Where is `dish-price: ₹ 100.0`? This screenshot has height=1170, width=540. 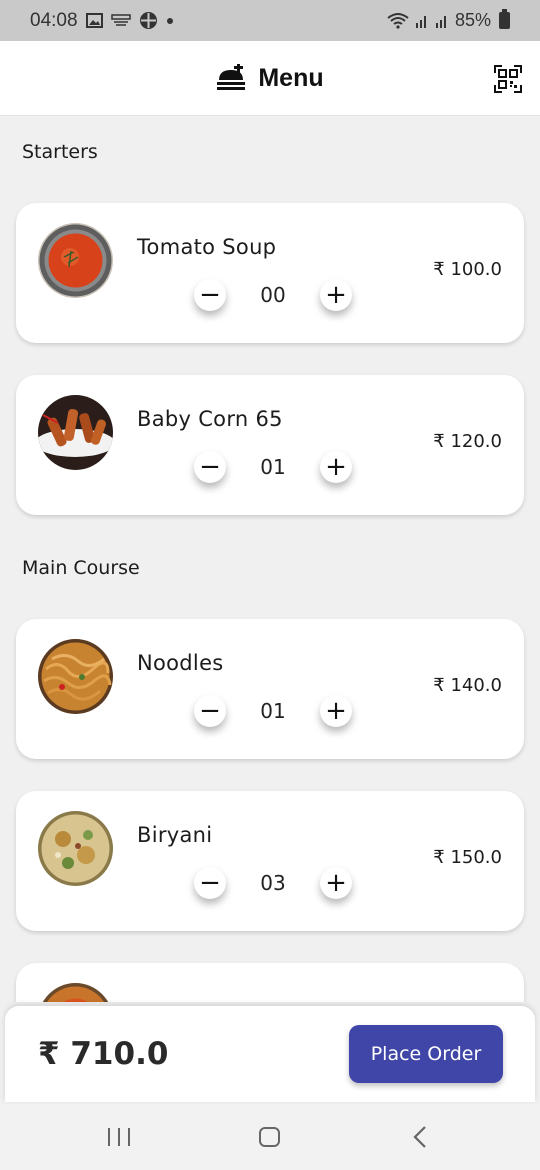
dish-price: ₹ 100.0 is located at coordinates (467, 269).